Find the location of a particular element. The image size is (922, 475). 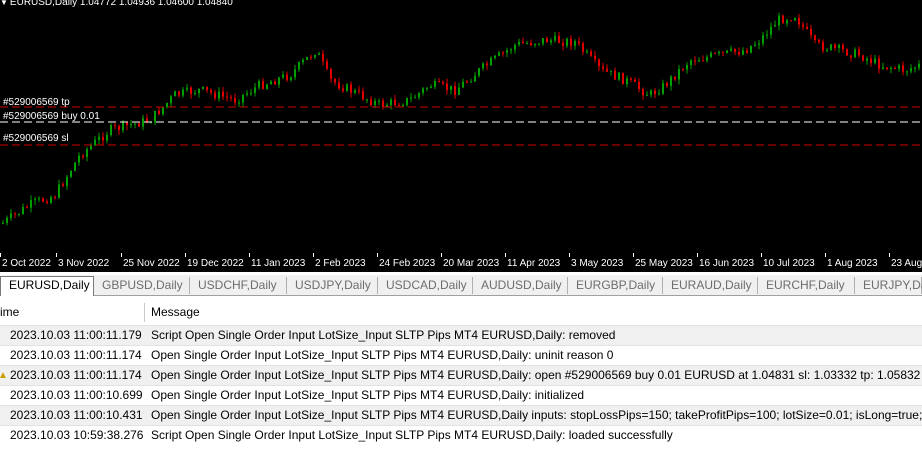

tab-usdchf-daily: USDCHF,Daily is located at coordinates (238, 285).